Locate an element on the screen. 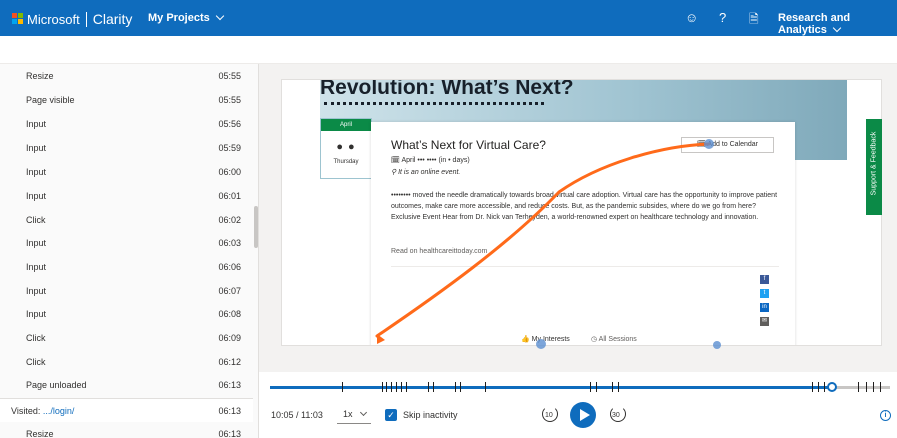 The height and width of the screenshot is (438, 897). skip-inactivity-label: Skip inactivity is located at coordinates (430, 415).